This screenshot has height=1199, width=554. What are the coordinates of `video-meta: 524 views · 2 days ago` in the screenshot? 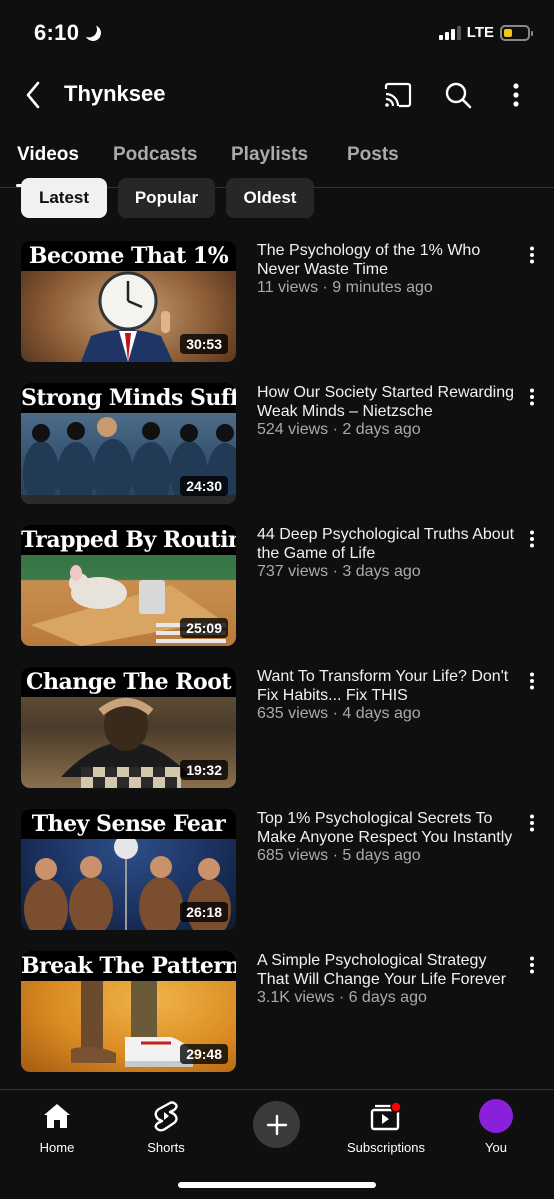 It's located at (339, 429).